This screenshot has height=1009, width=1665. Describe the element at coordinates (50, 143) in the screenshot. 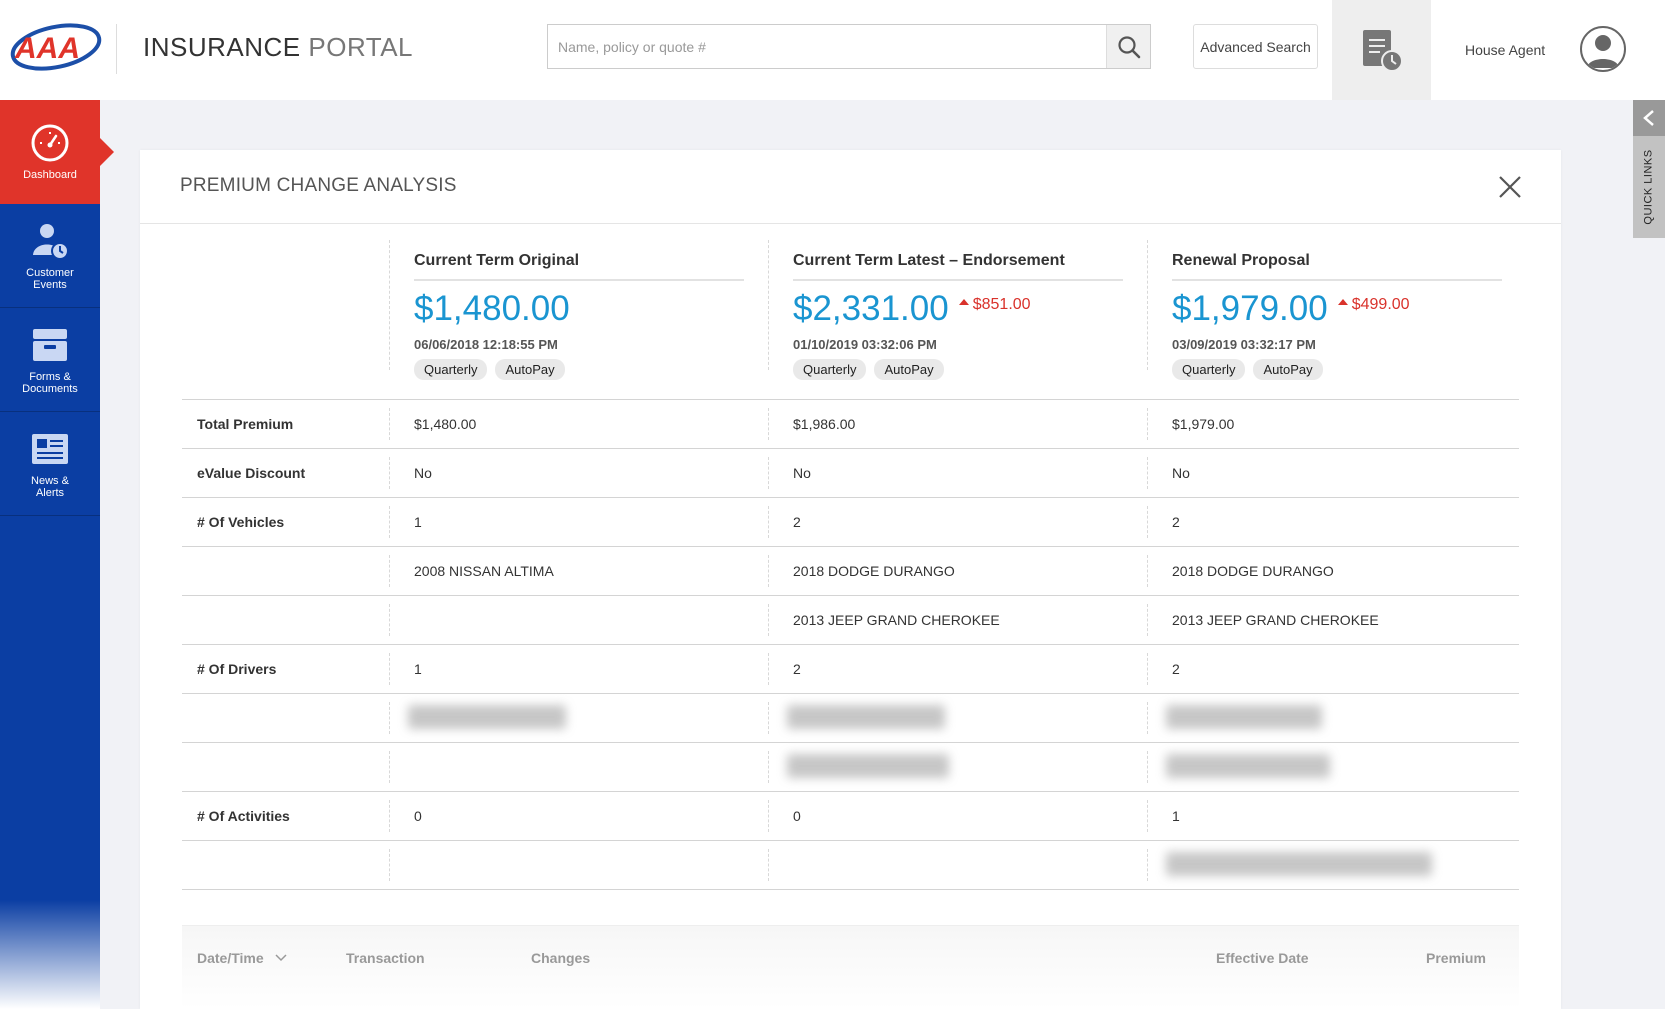

I see `gauge-icon` at that location.